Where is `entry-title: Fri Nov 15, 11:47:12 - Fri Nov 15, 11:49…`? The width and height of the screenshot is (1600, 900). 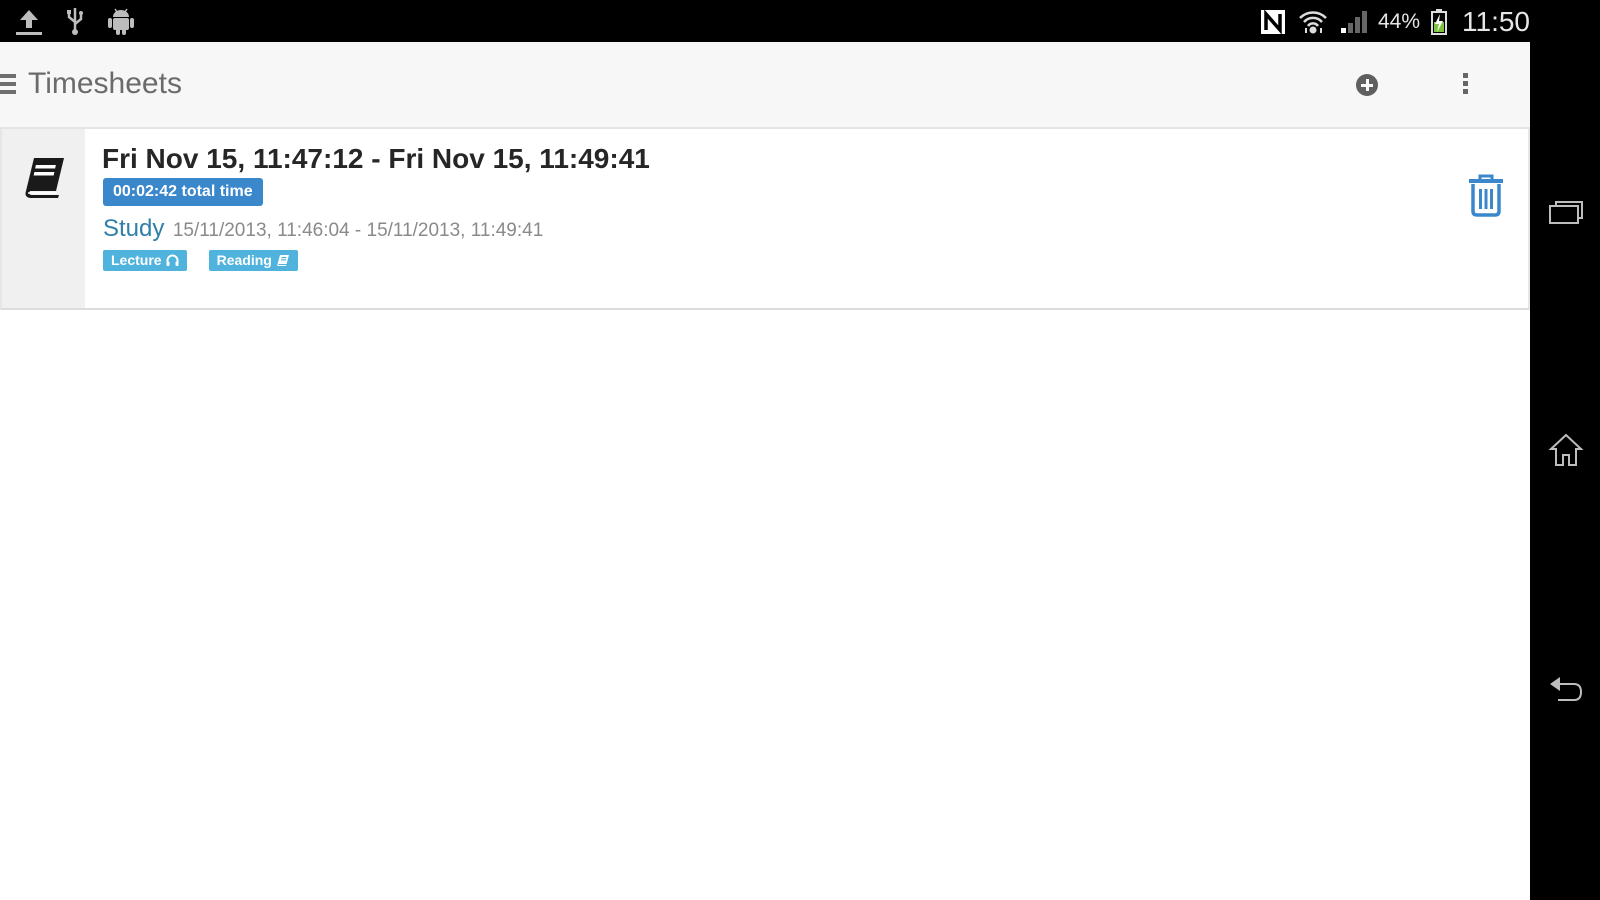
entry-title: Fri Nov 15, 11:47:12 - Fri Nov 15, 11:49… is located at coordinates (376, 158).